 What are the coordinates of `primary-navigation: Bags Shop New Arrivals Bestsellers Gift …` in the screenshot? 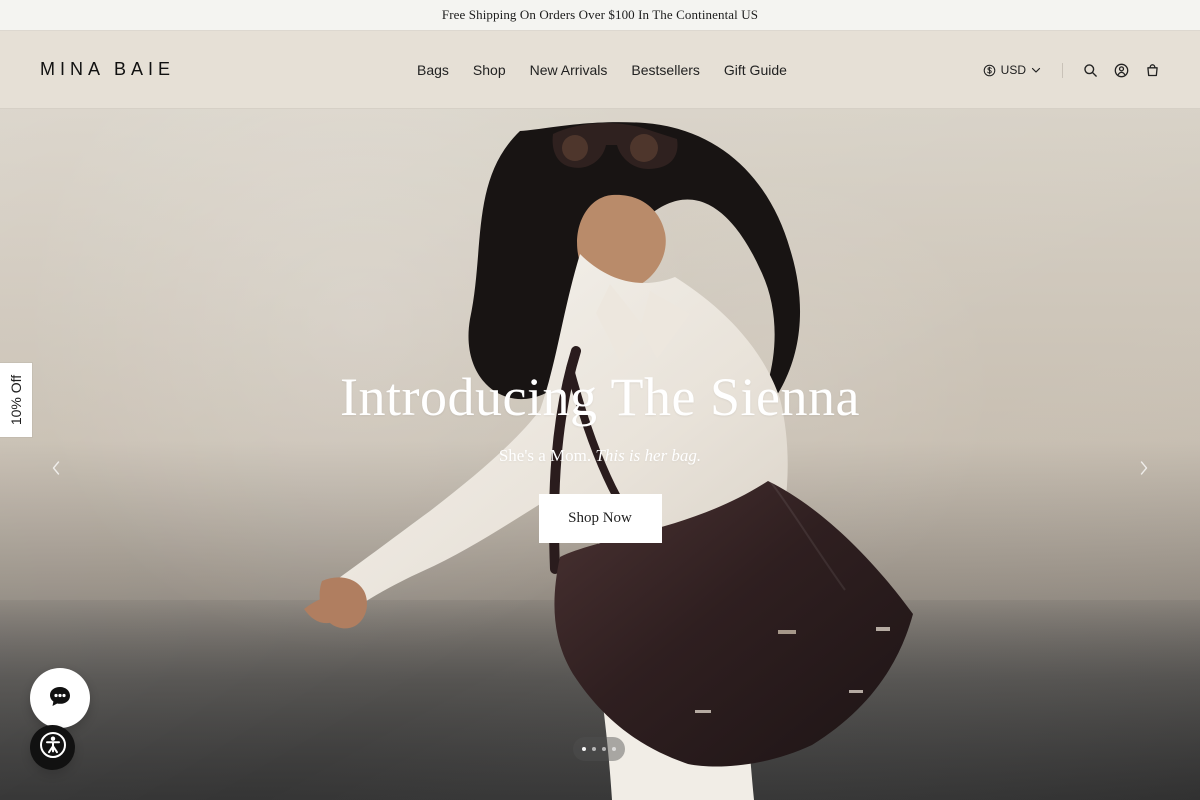 It's located at (602, 70).